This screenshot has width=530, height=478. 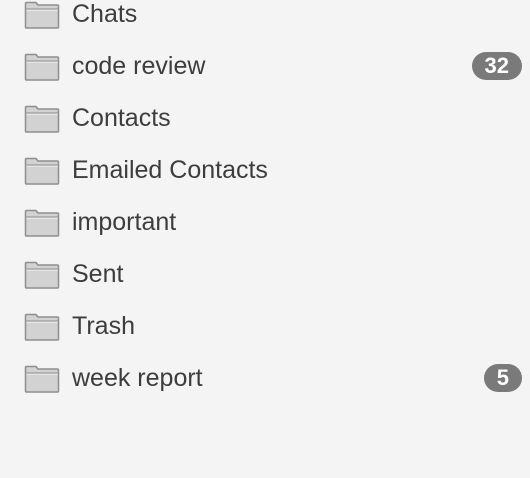 What do you see at coordinates (139, 66) in the screenshot?
I see `folder-label: code review` at bounding box center [139, 66].